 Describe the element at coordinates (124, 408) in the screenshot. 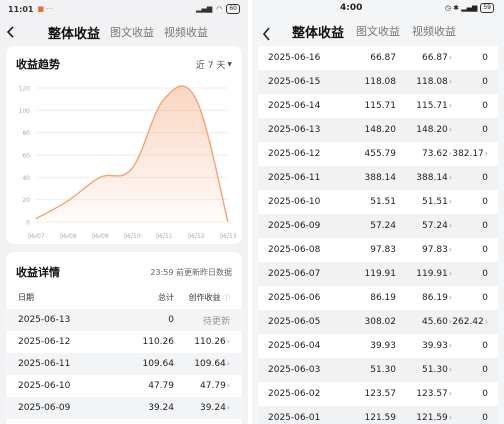

I see `table-row: 2025-06-09 39.24 39.24›` at that location.